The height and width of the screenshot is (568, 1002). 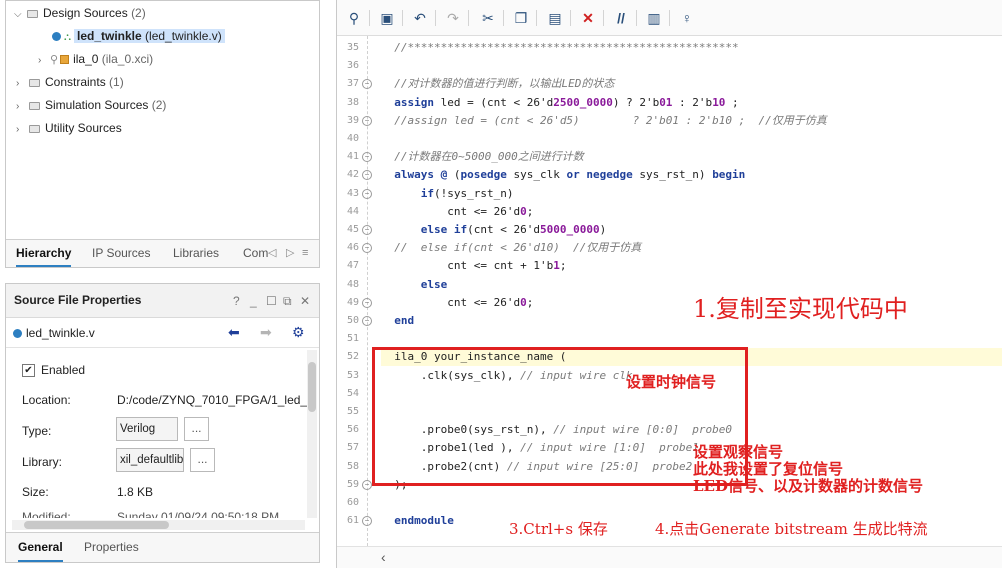 What do you see at coordinates (424, 521) in the screenshot?
I see `code-line-text: endmodule` at bounding box center [424, 521].